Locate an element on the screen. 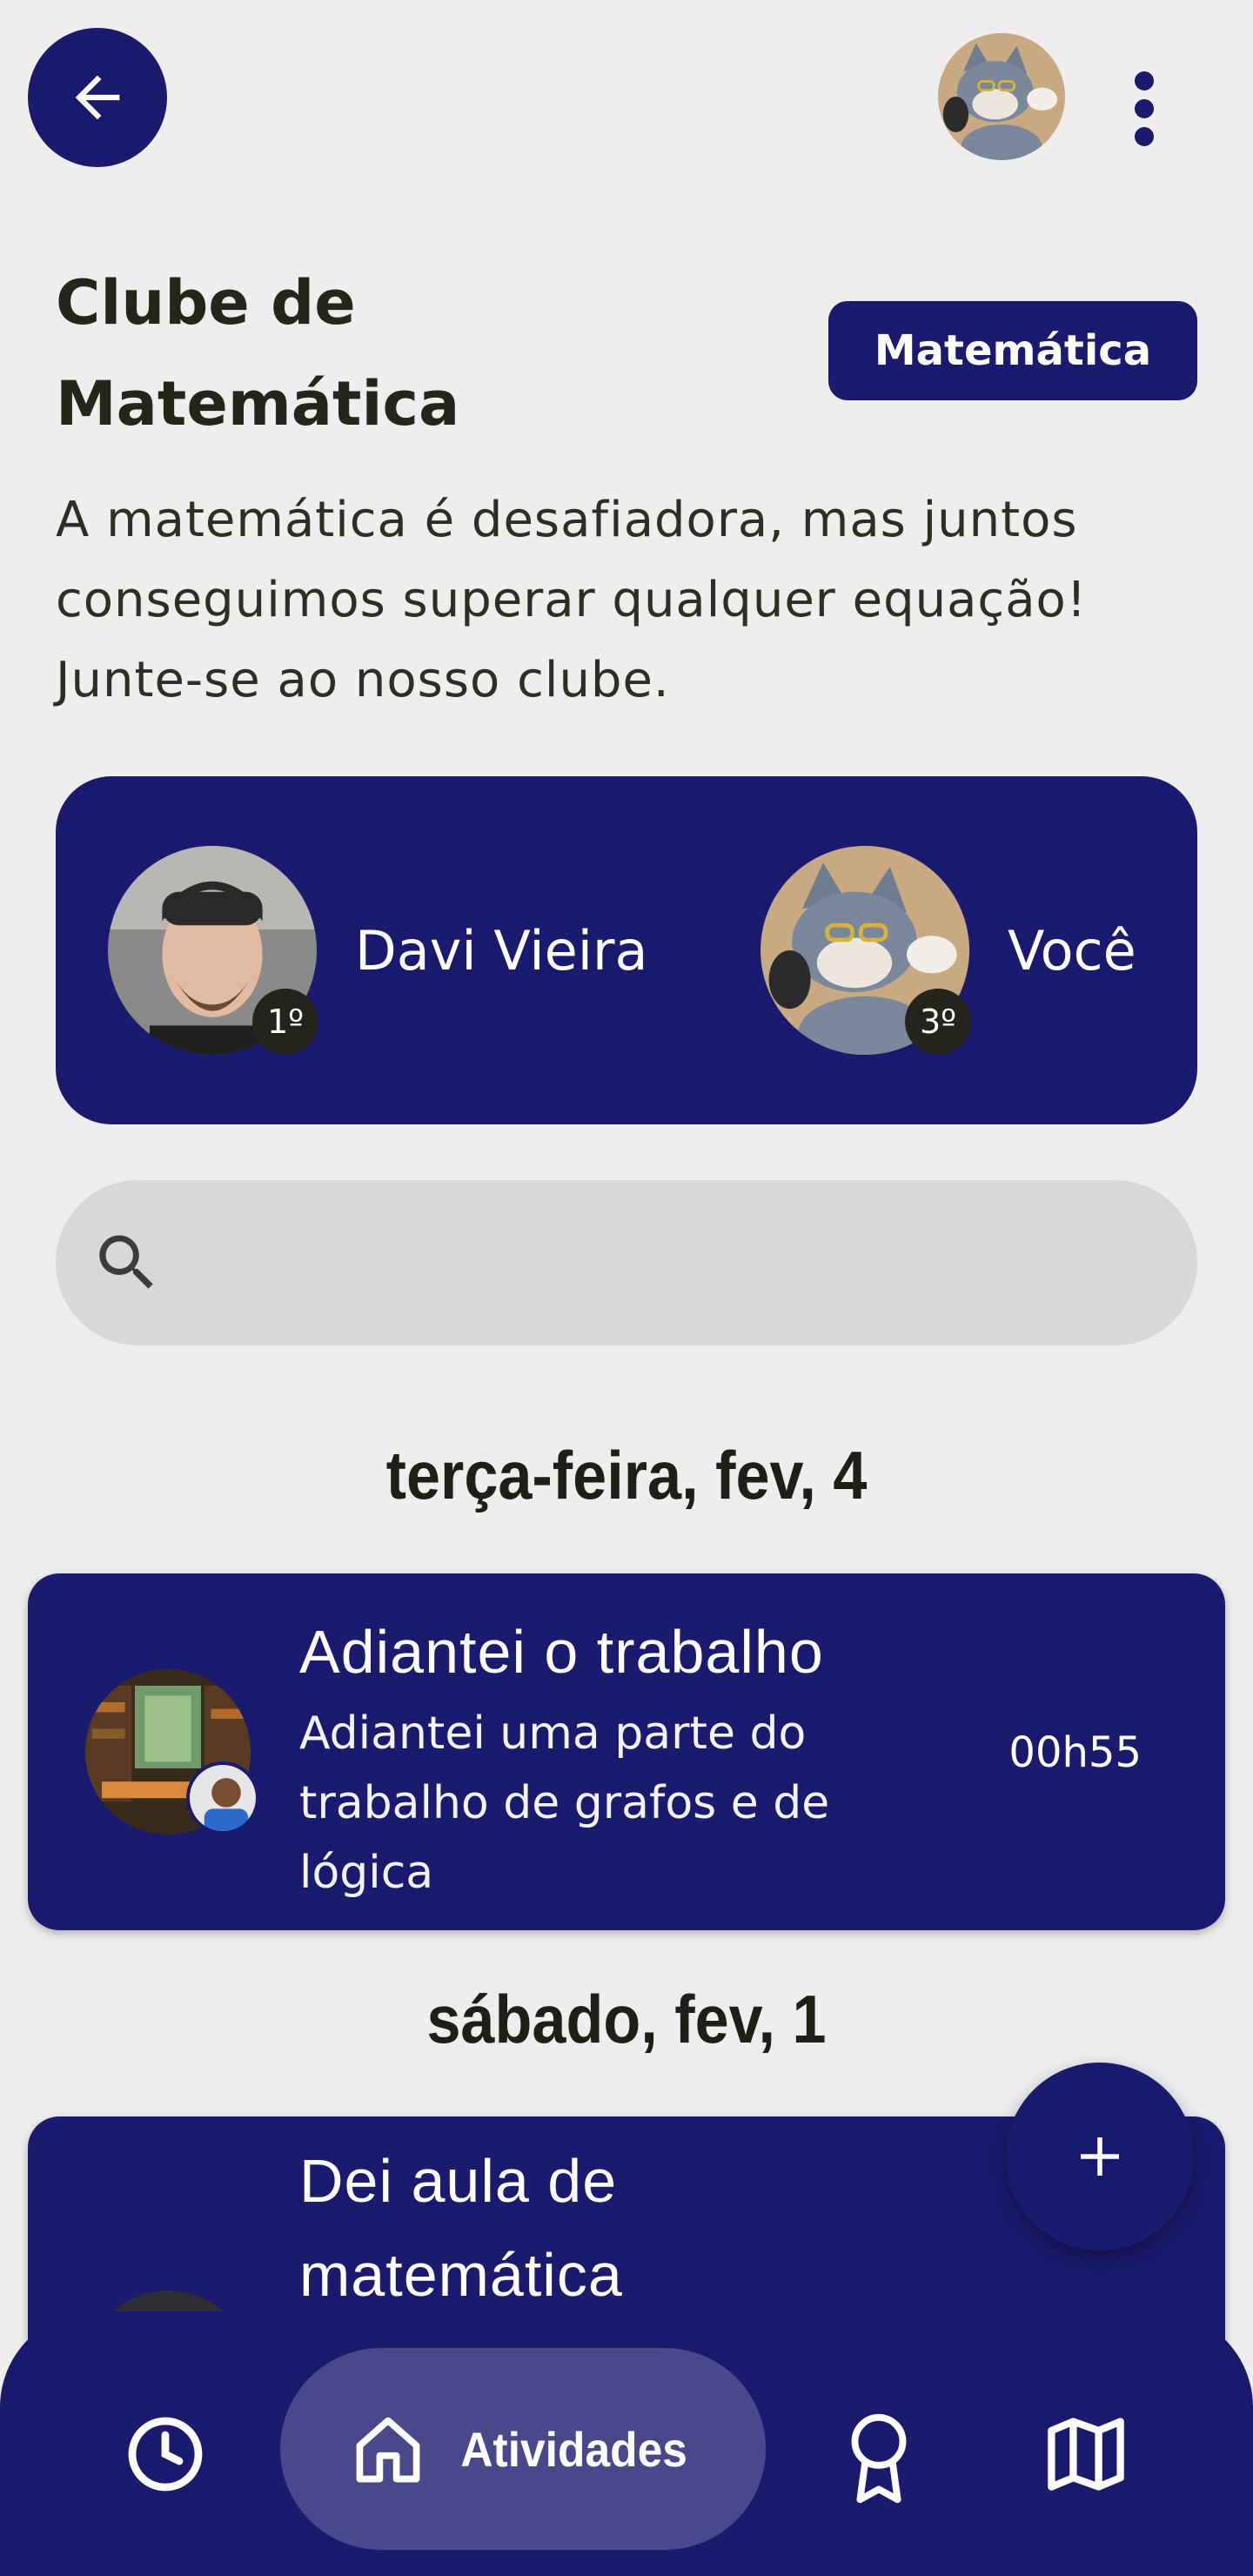 The width and height of the screenshot is (1253, 2576). nav-item-history is located at coordinates (165, 2454).